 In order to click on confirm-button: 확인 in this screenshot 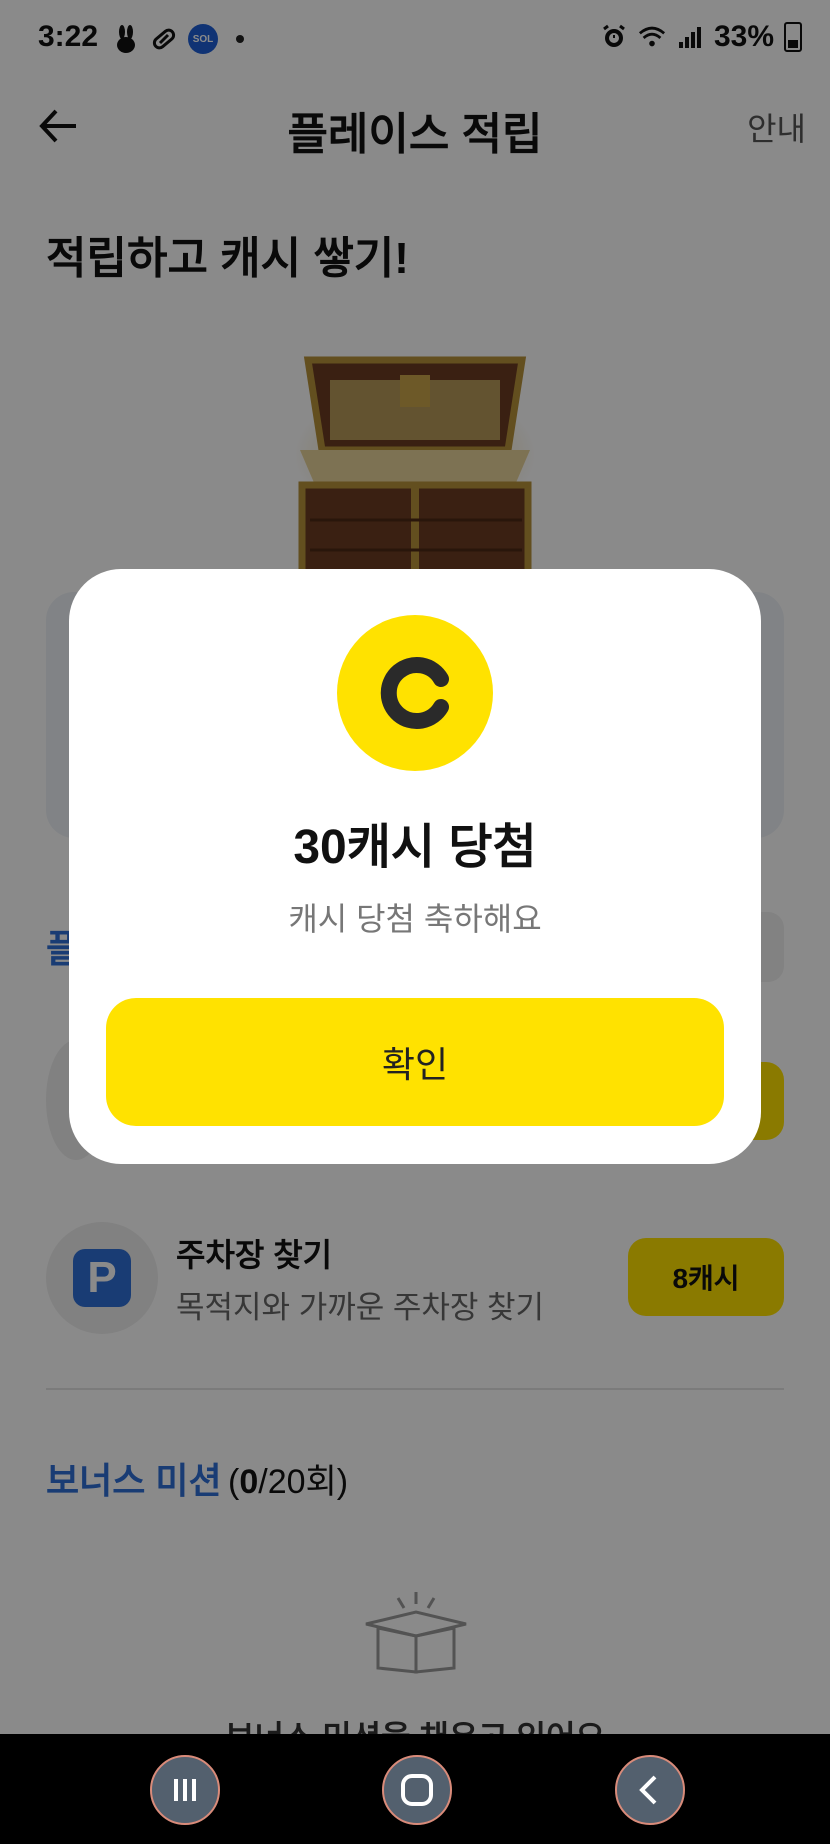, I will do `click(415, 1062)`.